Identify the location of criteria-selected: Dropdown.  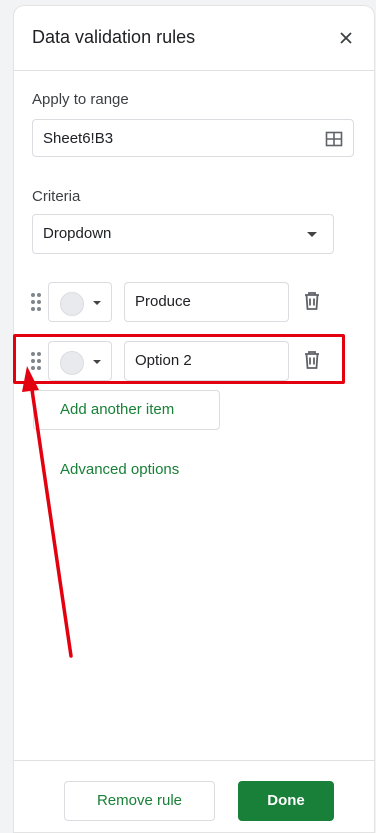
(77, 233).